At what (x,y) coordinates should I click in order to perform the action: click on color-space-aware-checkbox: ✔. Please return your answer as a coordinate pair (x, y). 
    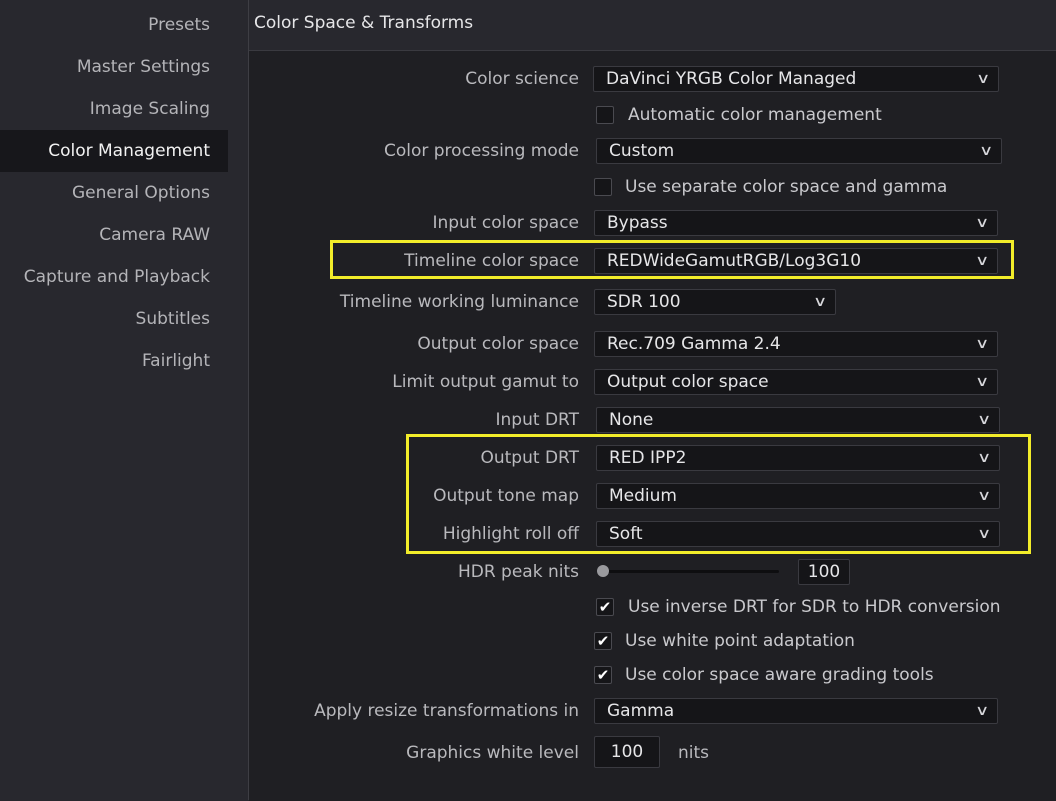
    Looking at the image, I should click on (603, 675).